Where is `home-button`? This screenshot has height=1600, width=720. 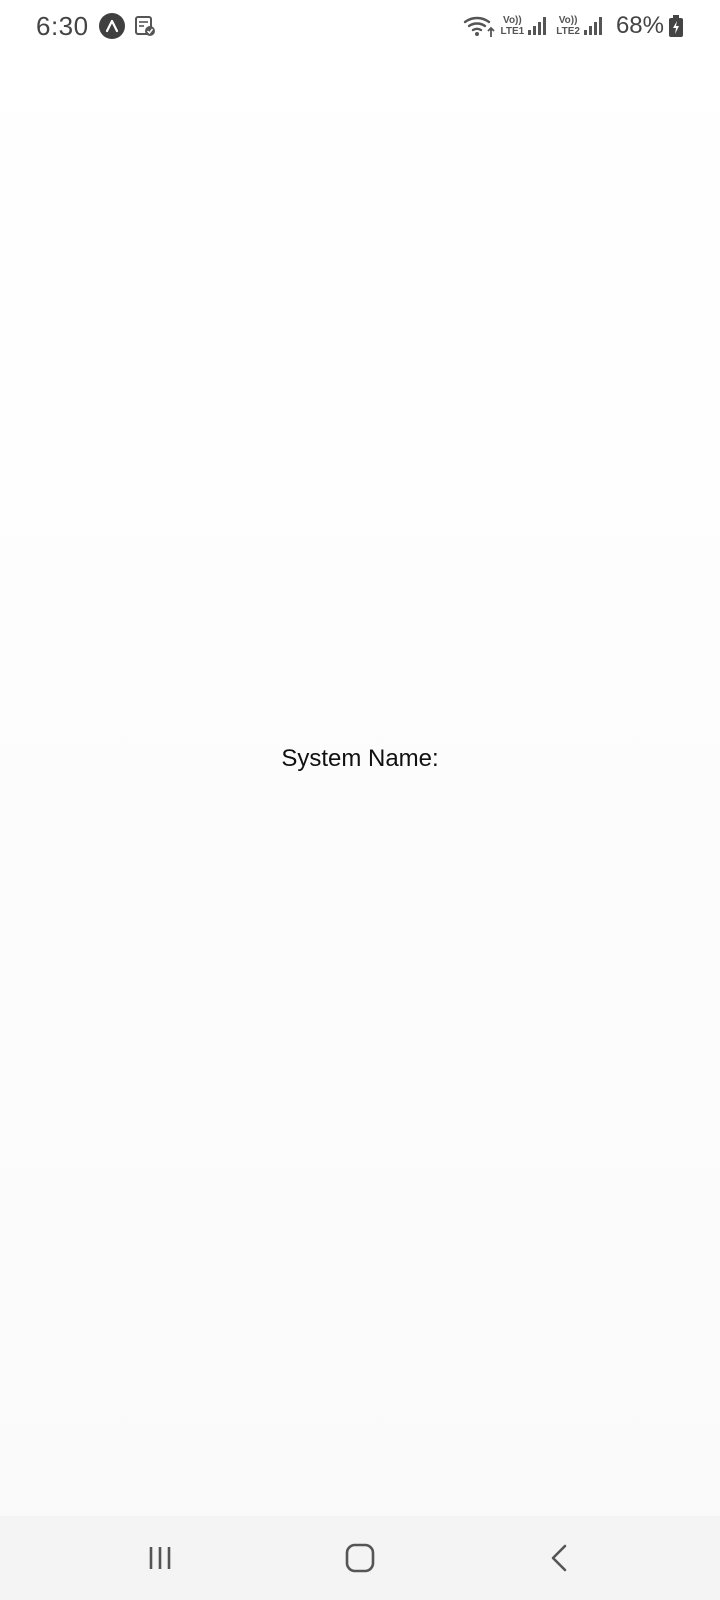 home-button is located at coordinates (360, 1558).